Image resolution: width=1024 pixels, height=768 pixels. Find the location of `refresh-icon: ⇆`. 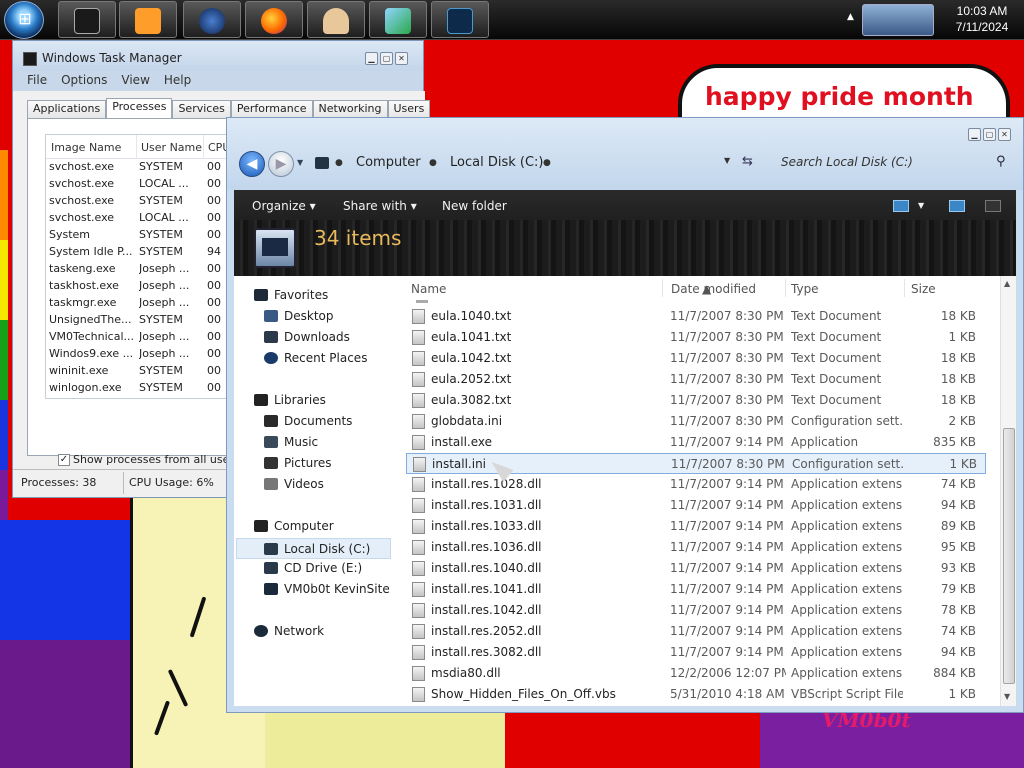

refresh-icon: ⇆ is located at coordinates (747, 161).